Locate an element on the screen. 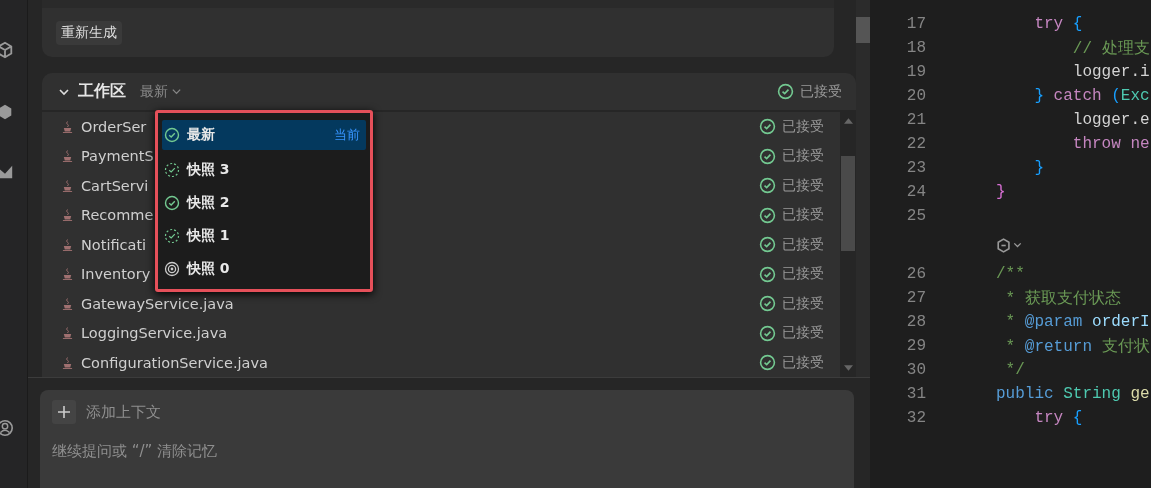  line-number: 31 is located at coordinates (915, 394).